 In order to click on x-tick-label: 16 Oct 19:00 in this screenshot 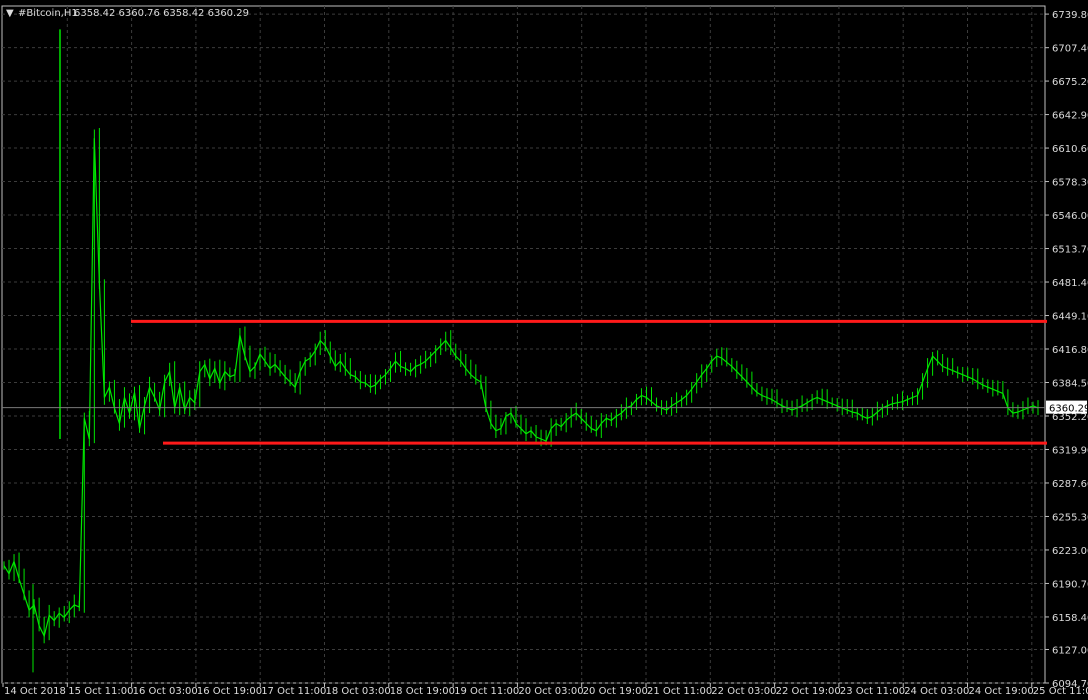, I will do `click(229, 691)`.